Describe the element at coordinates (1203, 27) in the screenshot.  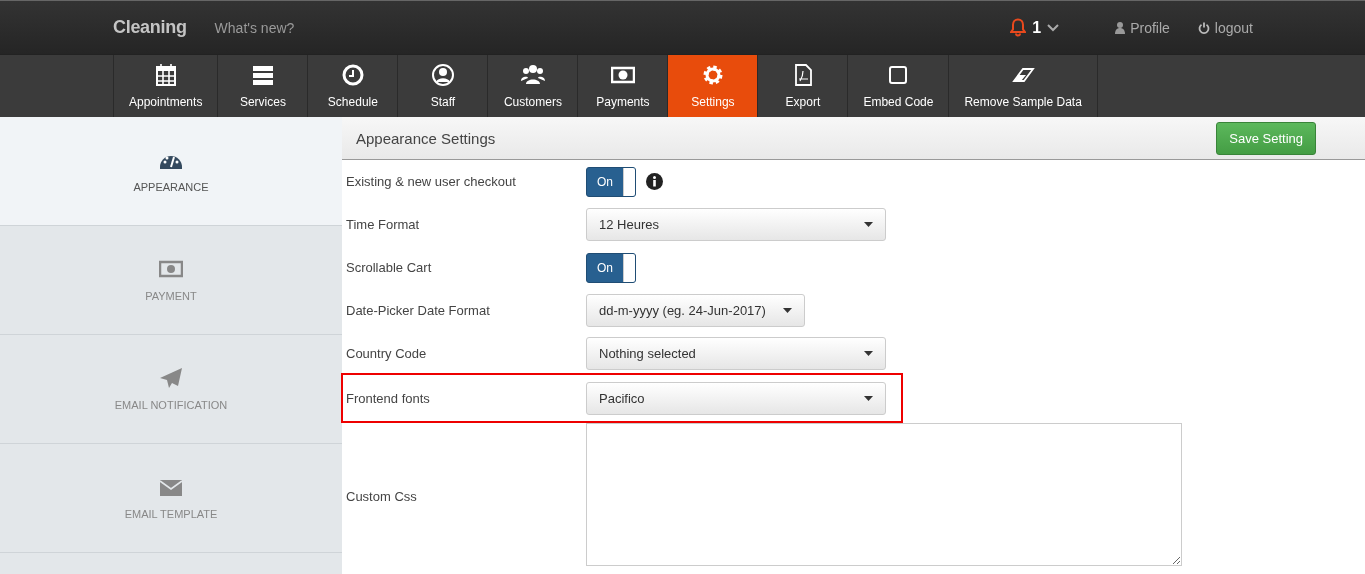
I see `power-icon` at that location.